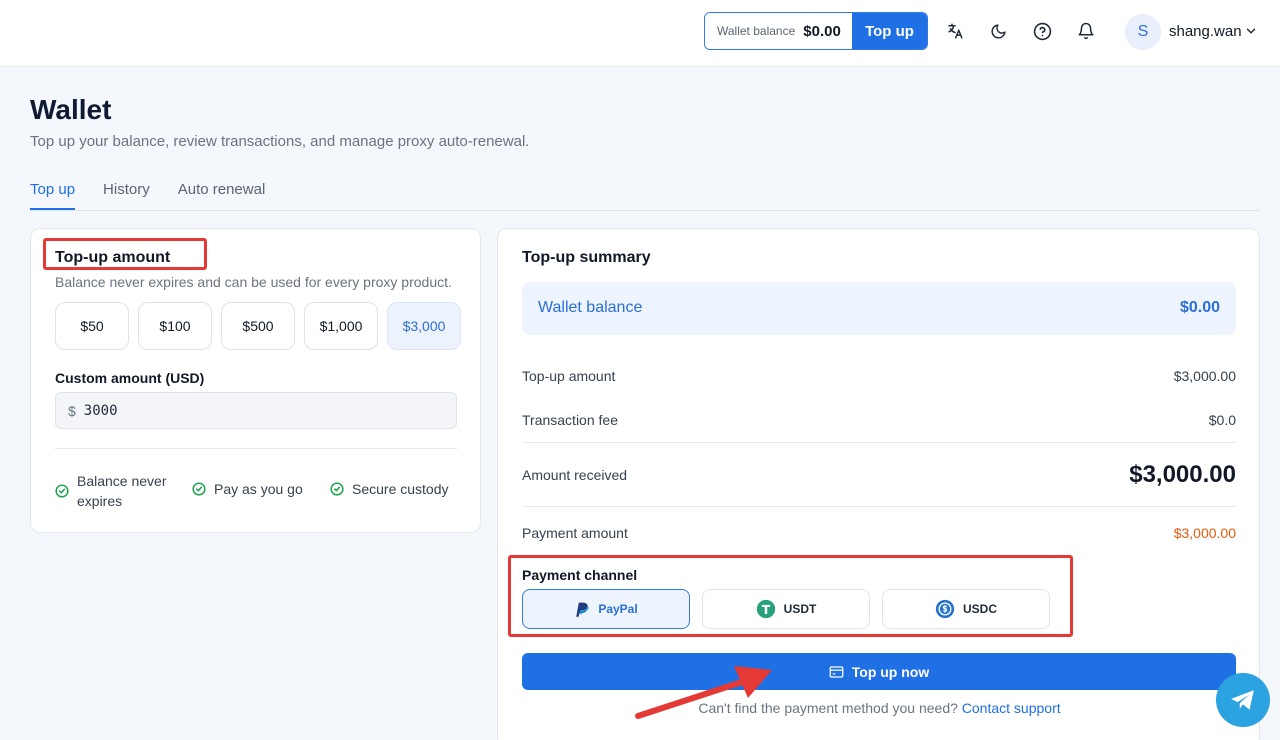 Image resolution: width=1280 pixels, height=740 pixels. I want to click on amount-option-500: $500, so click(258, 326).